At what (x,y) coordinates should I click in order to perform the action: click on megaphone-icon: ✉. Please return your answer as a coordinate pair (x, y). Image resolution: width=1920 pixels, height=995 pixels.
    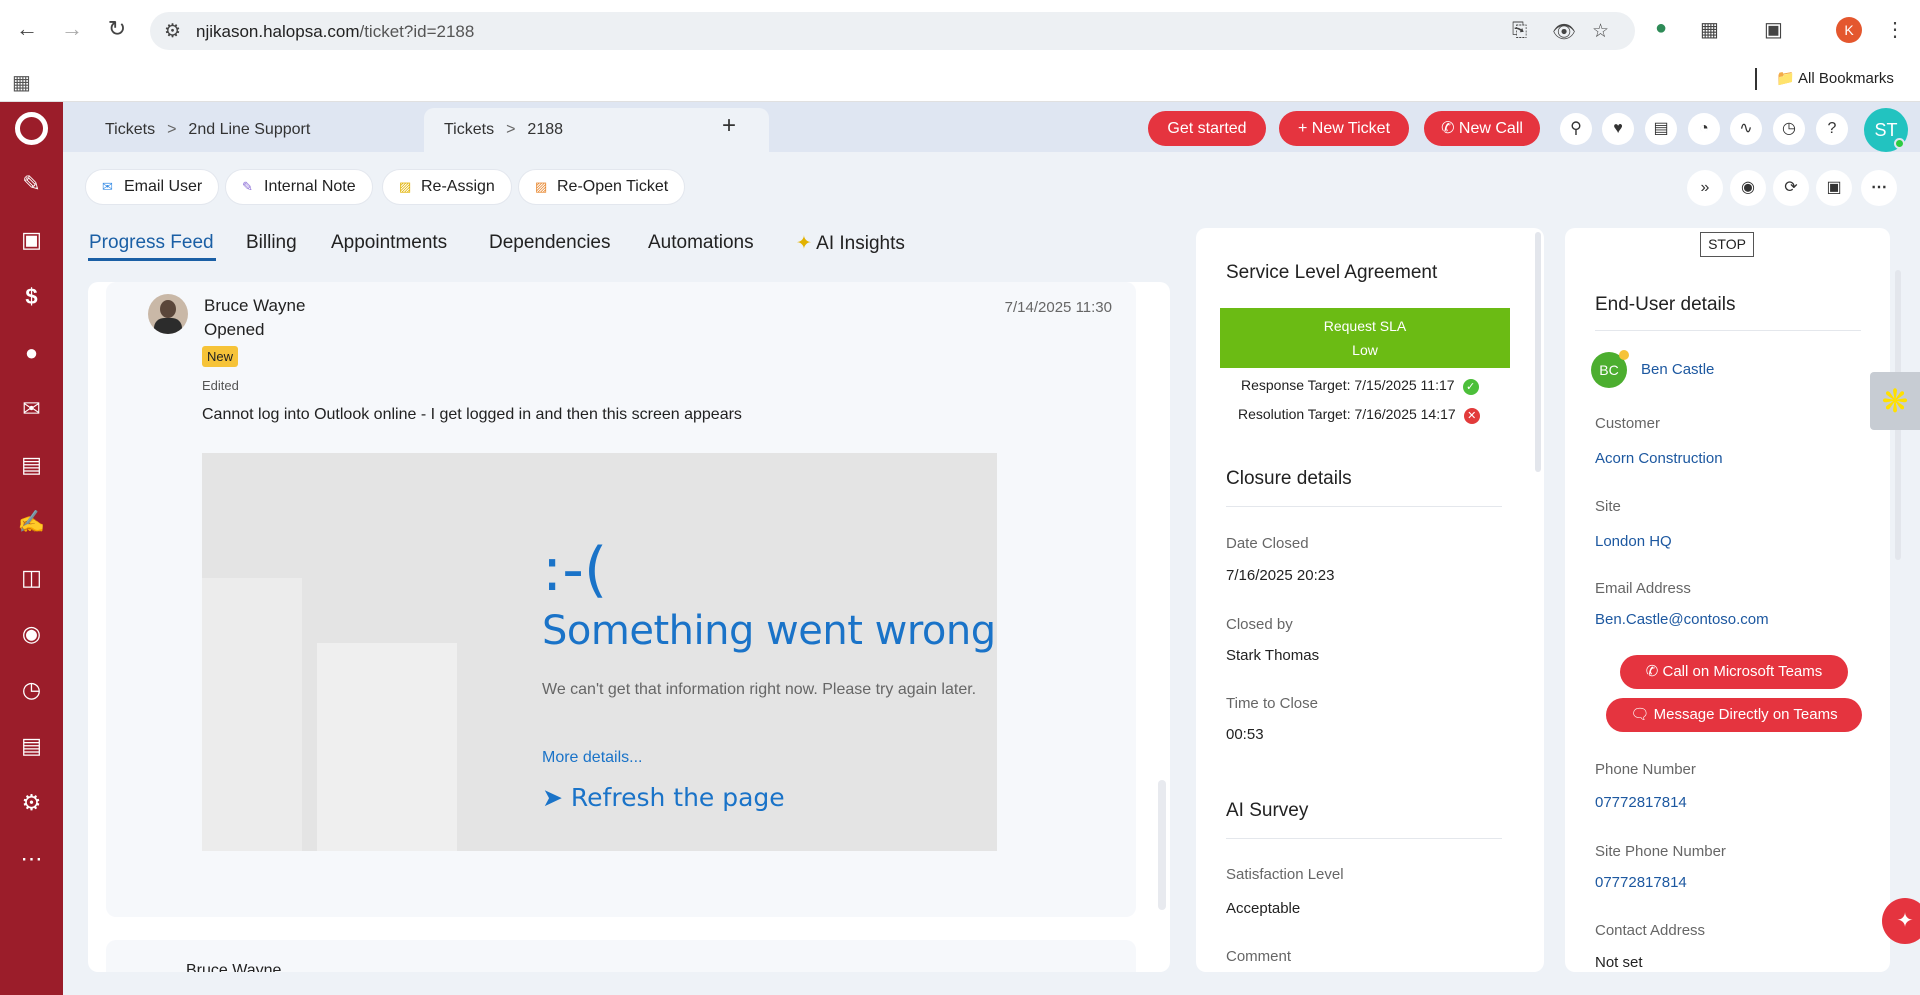
    Looking at the image, I should click on (31, 409).